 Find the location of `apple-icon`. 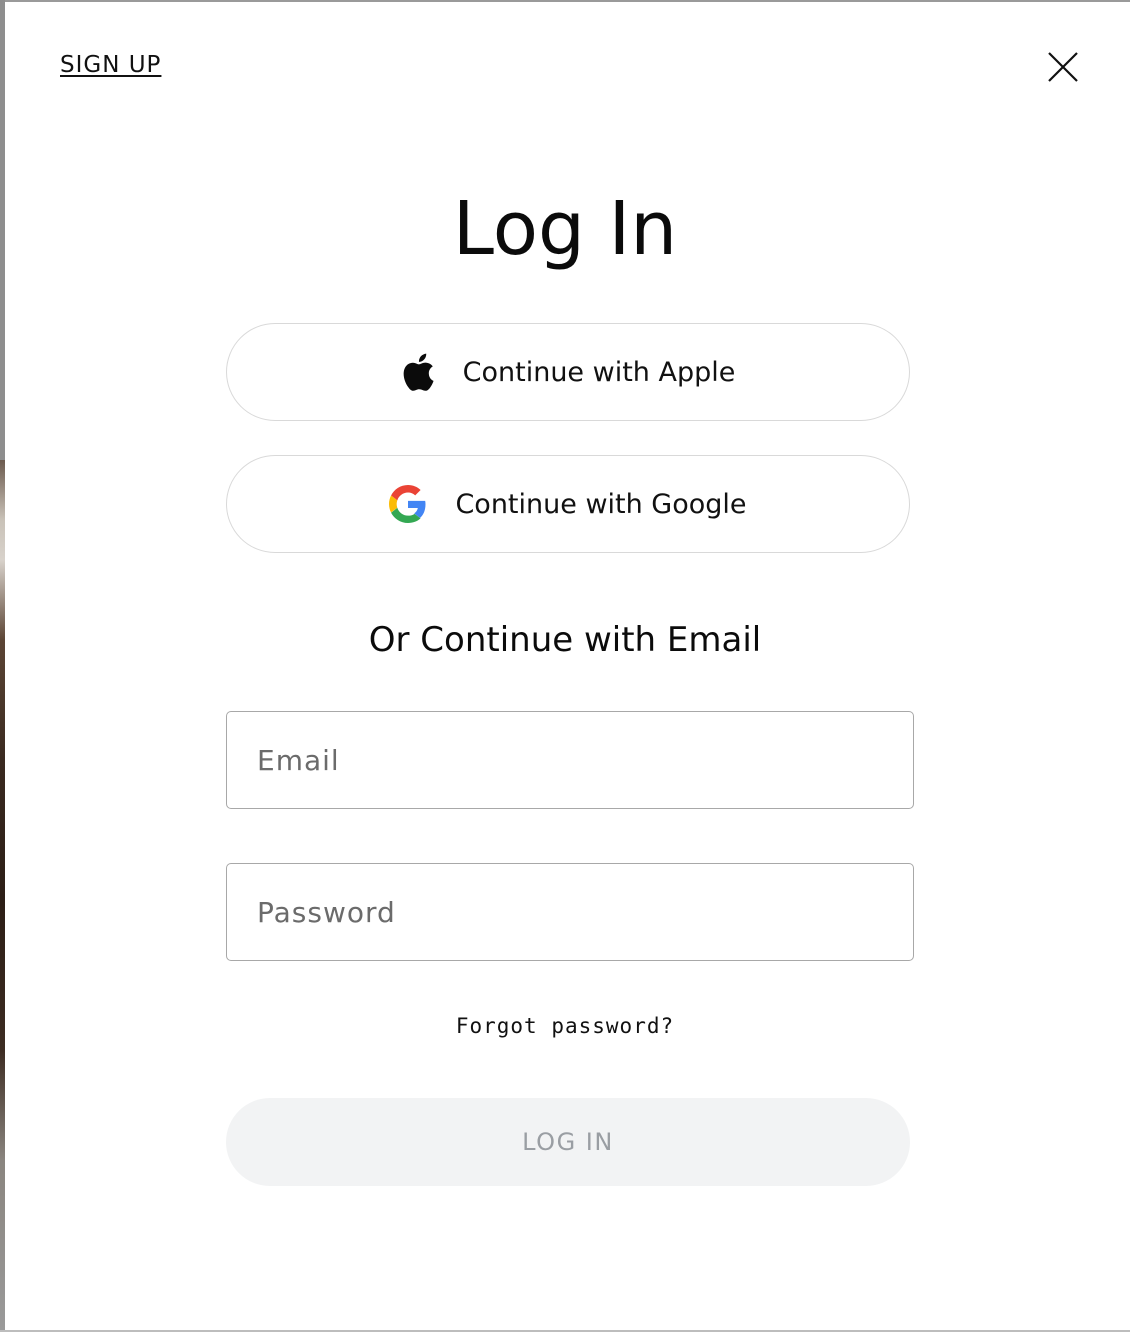

apple-icon is located at coordinates (418, 372).